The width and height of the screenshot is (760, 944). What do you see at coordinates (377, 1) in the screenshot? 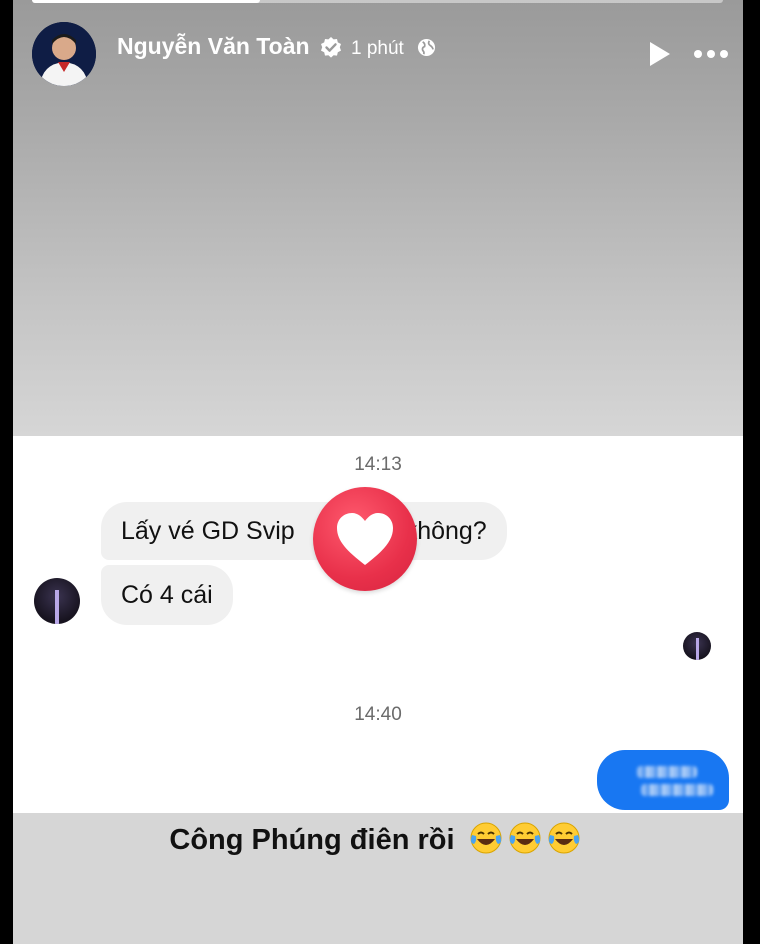
I see `story-progress-bar` at bounding box center [377, 1].